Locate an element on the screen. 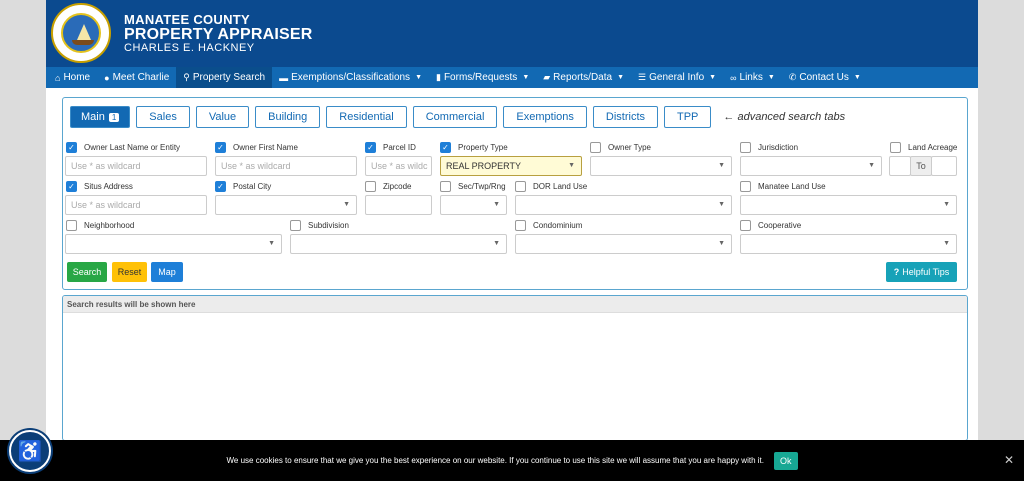 This screenshot has height=481, width=1024. land-acreage-label: Land Acreage is located at coordinates (923, 147).